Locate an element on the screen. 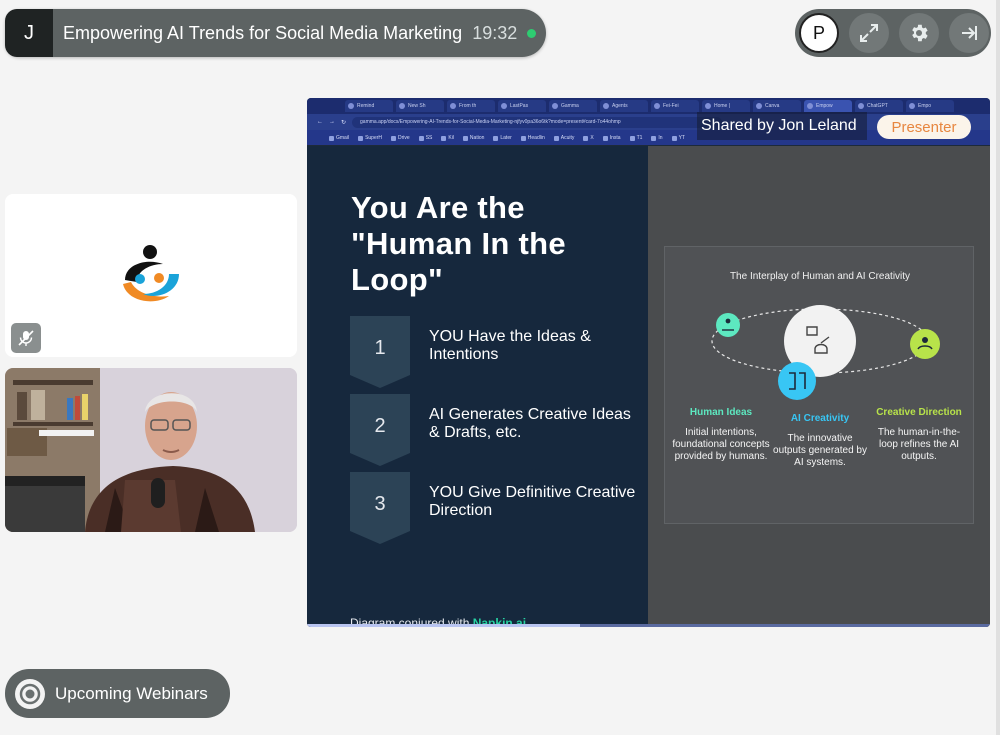  host-avatar: J is located at coordinates (29, 33).